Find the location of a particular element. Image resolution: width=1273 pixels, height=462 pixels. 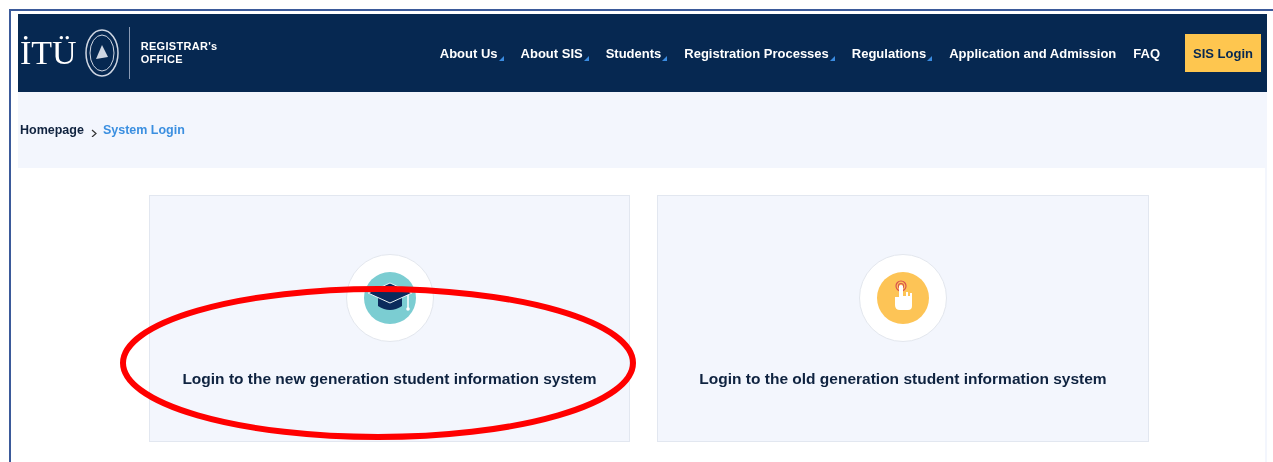

office-title: REGISTRAR's OFFICE is located at coordinates (179, 53).